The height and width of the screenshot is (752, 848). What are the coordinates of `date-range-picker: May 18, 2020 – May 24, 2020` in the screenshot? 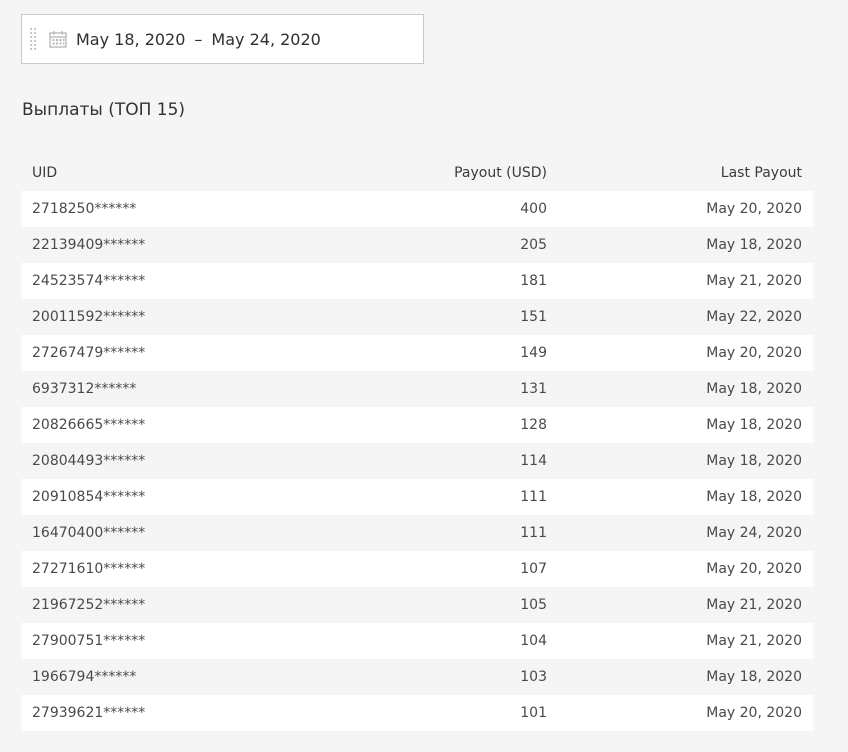 It's located at (222, 39).